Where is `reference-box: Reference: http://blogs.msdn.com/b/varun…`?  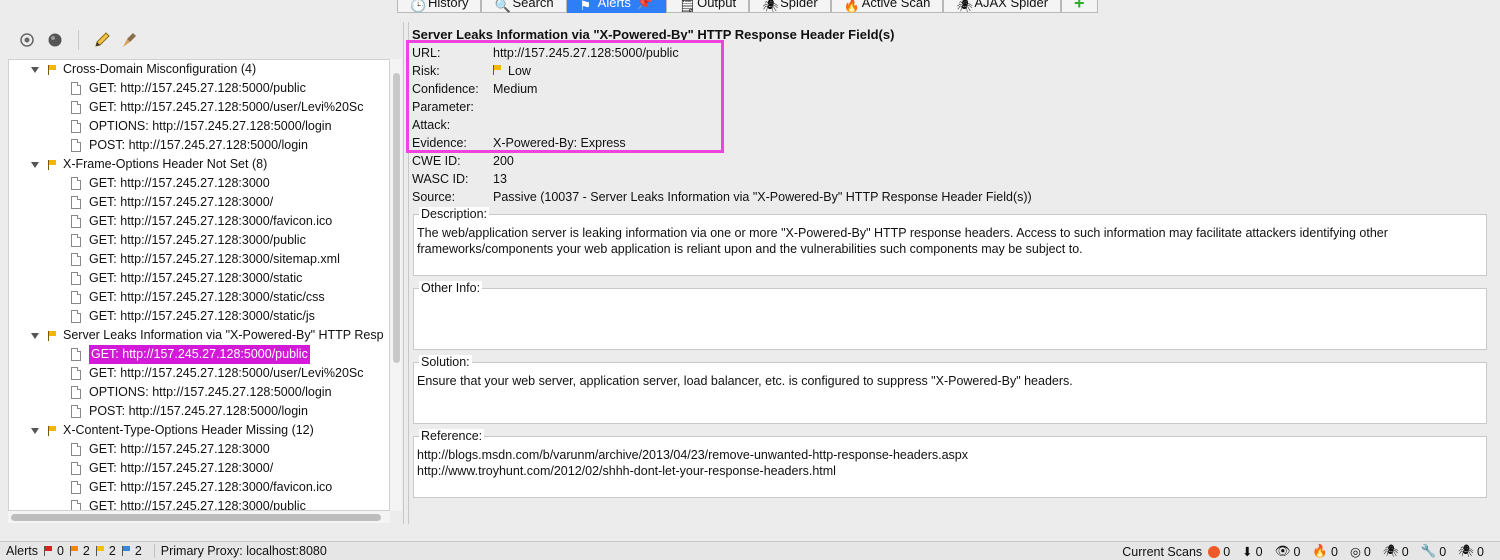 reference-box: Reference: http://blogs.msdn.com/b/varun… is located at coordinates (950, 463).